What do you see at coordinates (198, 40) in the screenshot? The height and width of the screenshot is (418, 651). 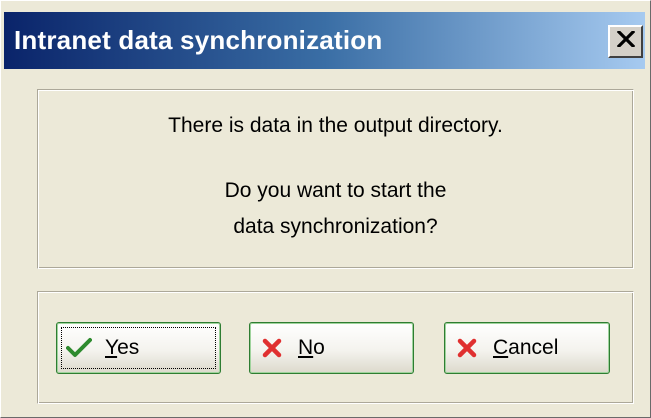 I see `window-title: Intranet data synchronization` at bounding box center [198, 40].